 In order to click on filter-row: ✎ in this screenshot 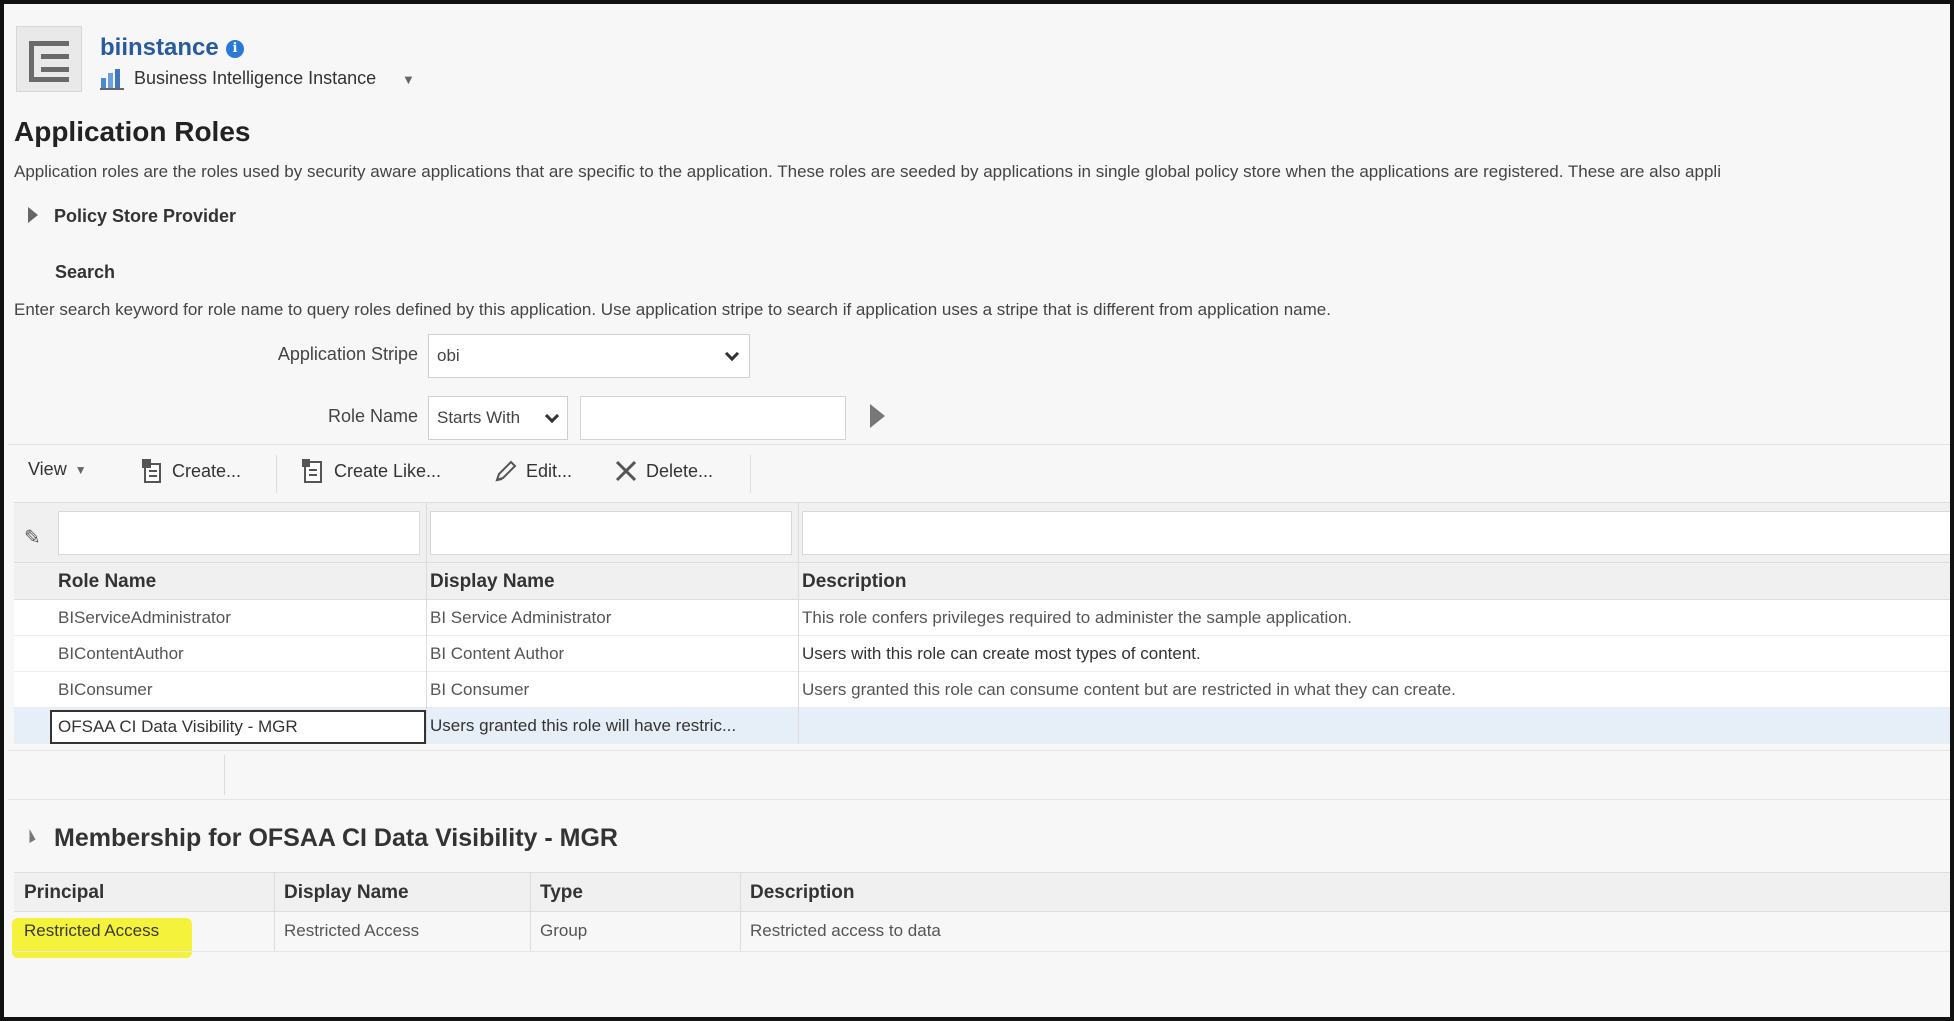, I will do `click(982, 532)`.